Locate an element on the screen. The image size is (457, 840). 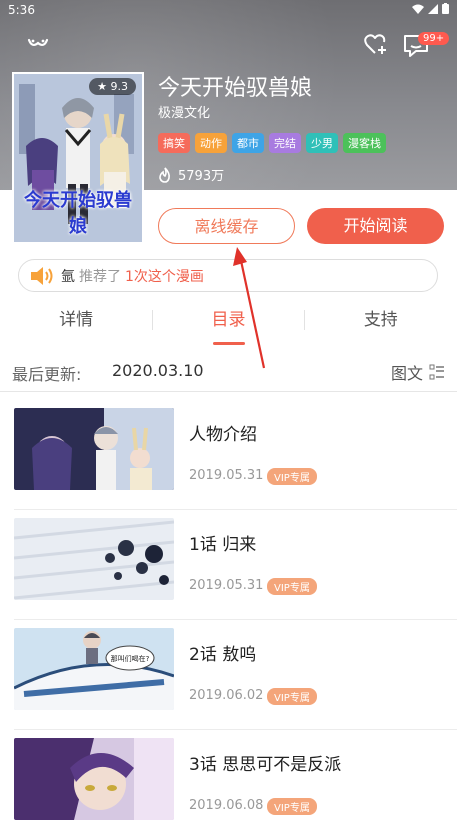
tag-chip: 搞笑 is located at coordinates (174, 143).